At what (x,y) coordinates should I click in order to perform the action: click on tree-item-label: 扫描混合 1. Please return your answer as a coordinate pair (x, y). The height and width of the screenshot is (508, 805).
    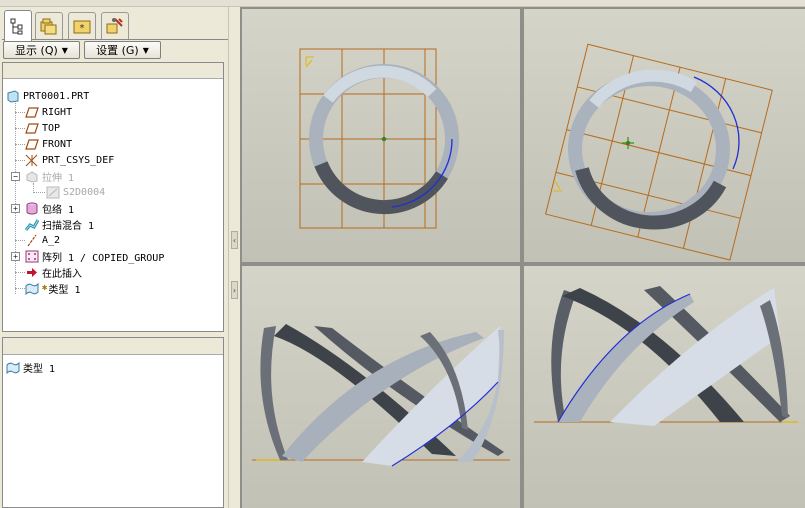
    Looking at the image, I should click on (68, 226).